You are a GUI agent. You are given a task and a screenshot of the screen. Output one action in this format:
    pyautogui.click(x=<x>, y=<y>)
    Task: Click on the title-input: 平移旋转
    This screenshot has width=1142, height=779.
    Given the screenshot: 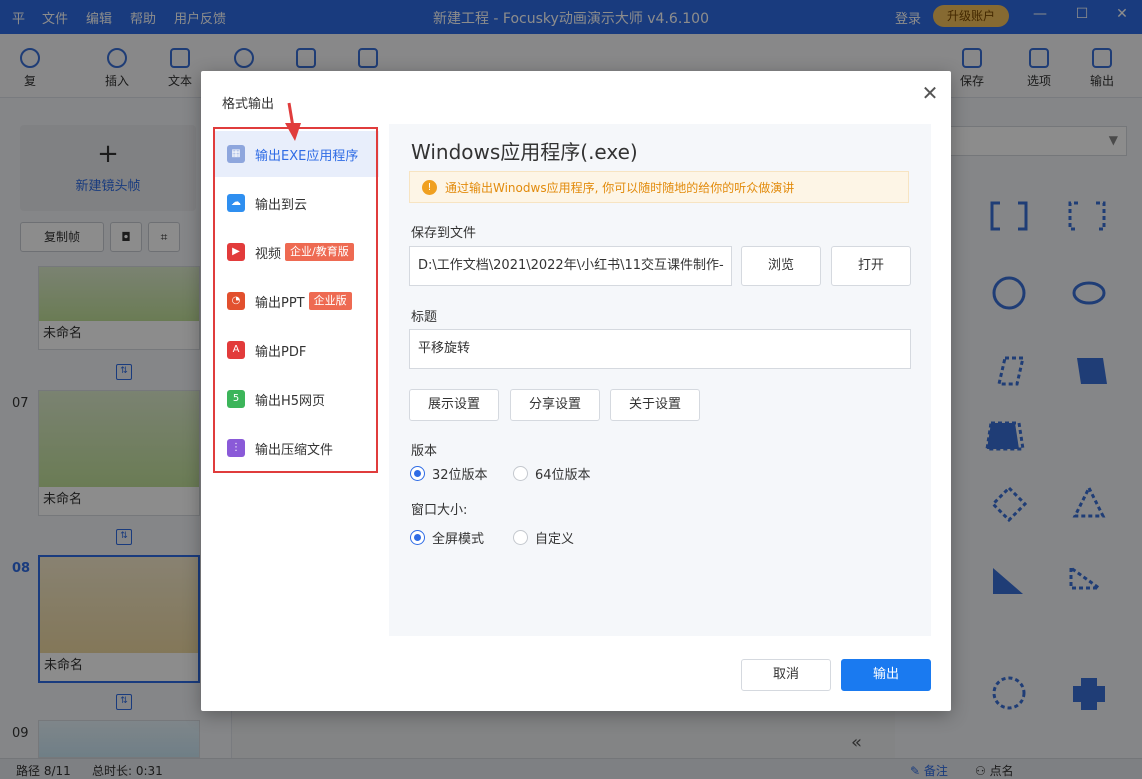 What is the action you would take?
    pyautogui.click(x=660, y=349)
    